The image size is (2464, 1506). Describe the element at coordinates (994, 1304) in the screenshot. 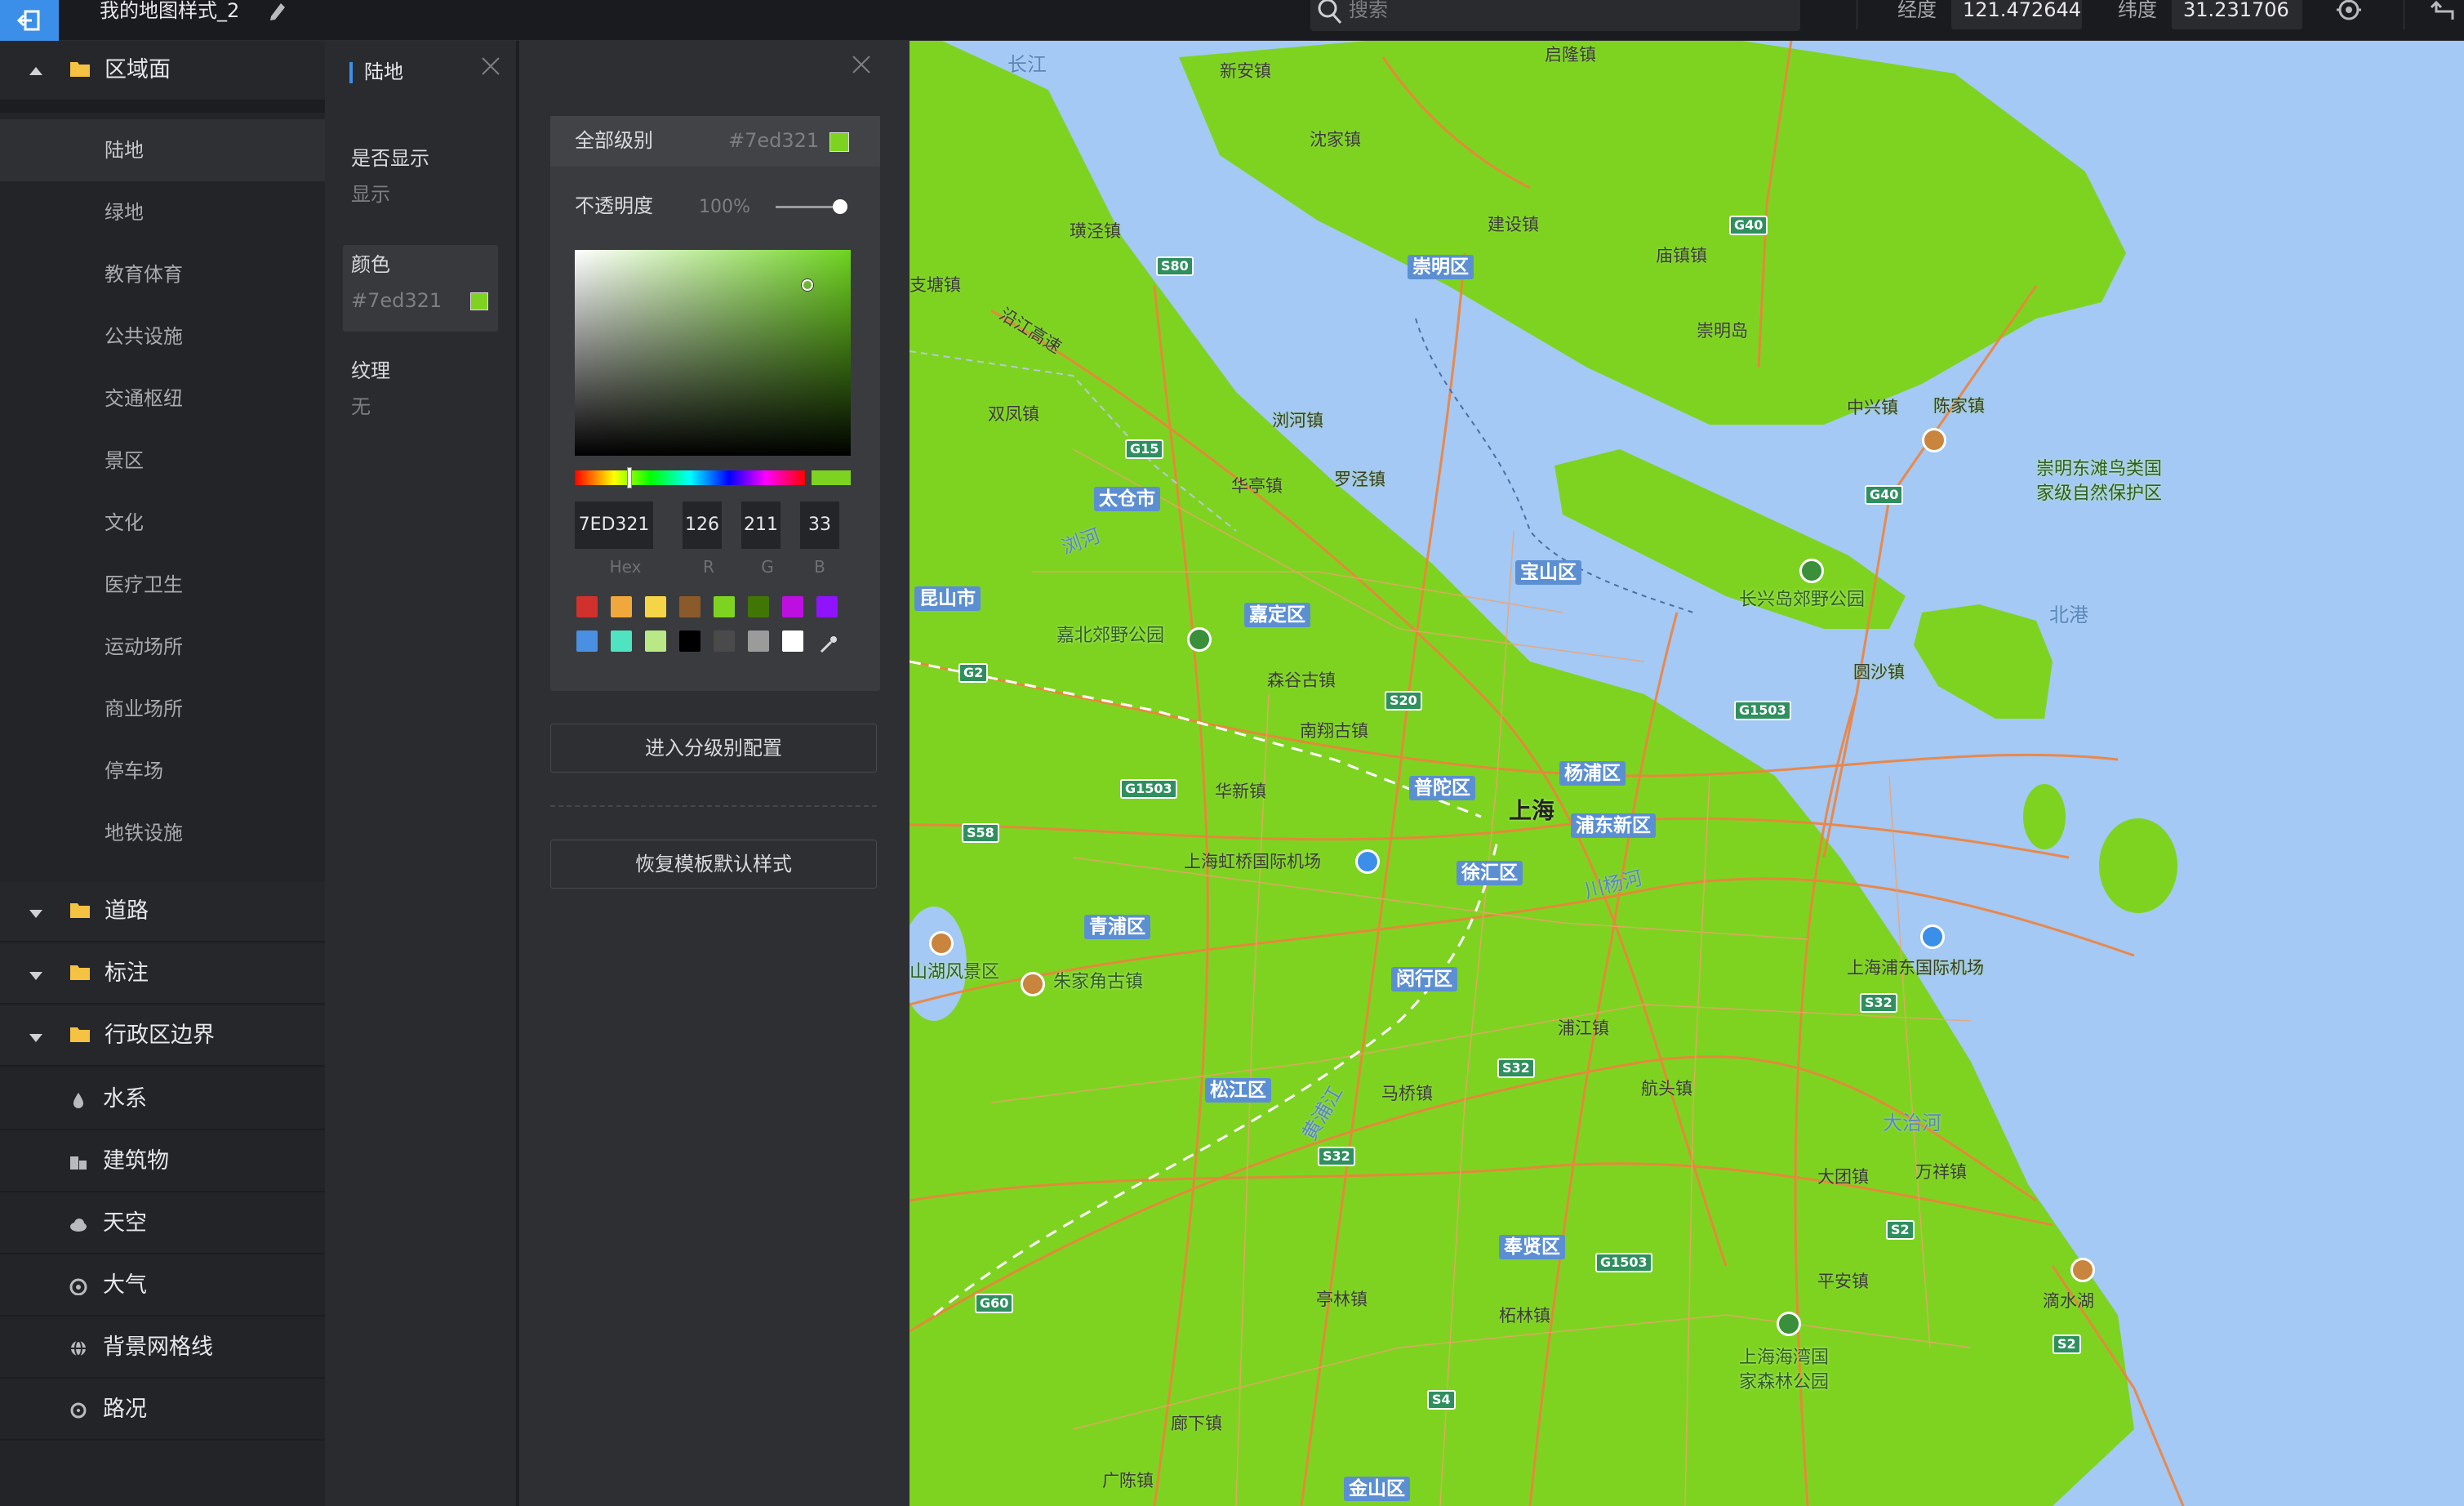

I see `highway-shield: G60` at that location.